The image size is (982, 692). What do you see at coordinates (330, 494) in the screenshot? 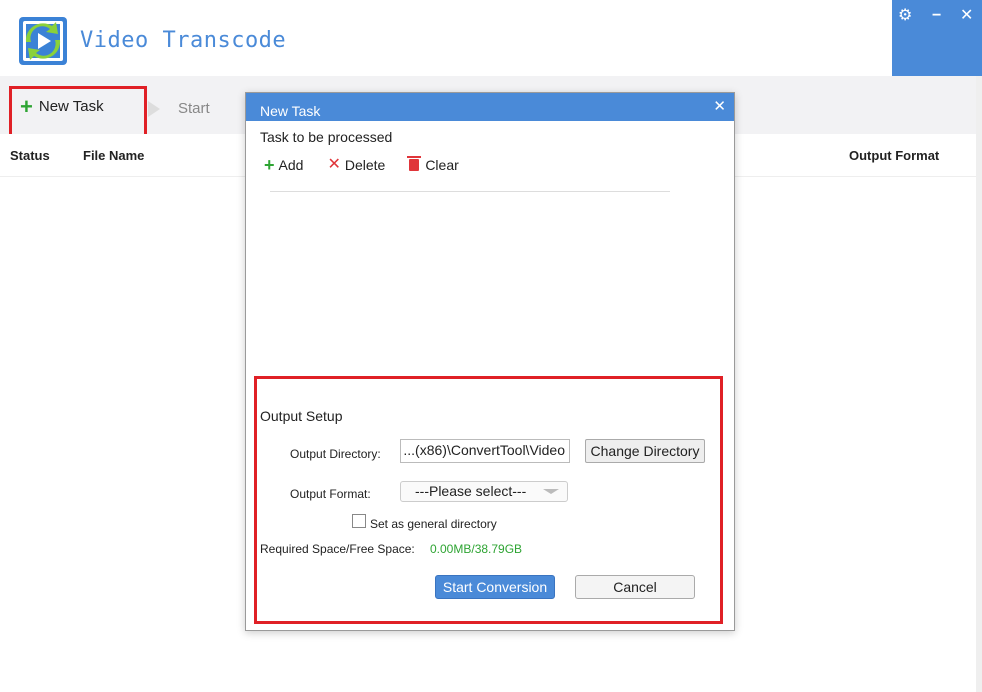
I see `output-format-label: Output Format:` at bounding box center [330, 494].